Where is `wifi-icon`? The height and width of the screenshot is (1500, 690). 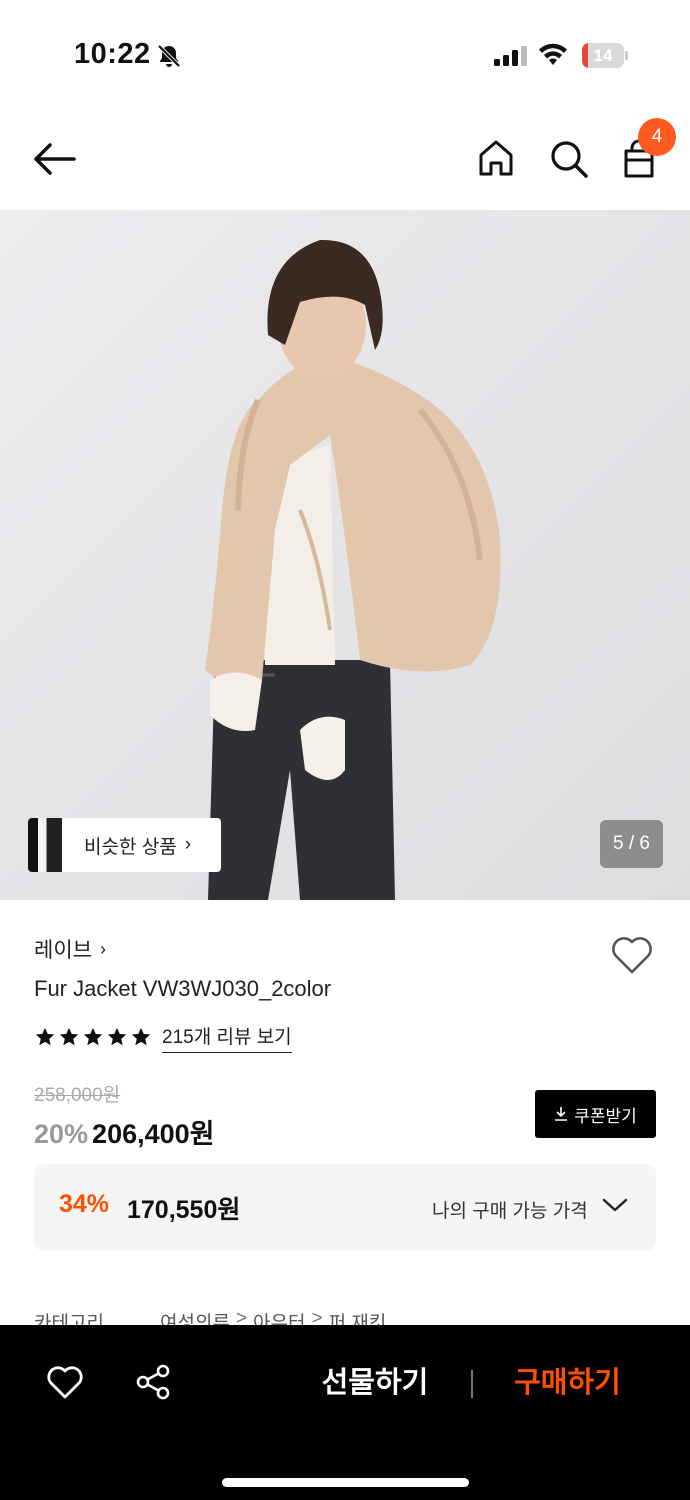
wifi-icon is located at coordinates (553, 54).